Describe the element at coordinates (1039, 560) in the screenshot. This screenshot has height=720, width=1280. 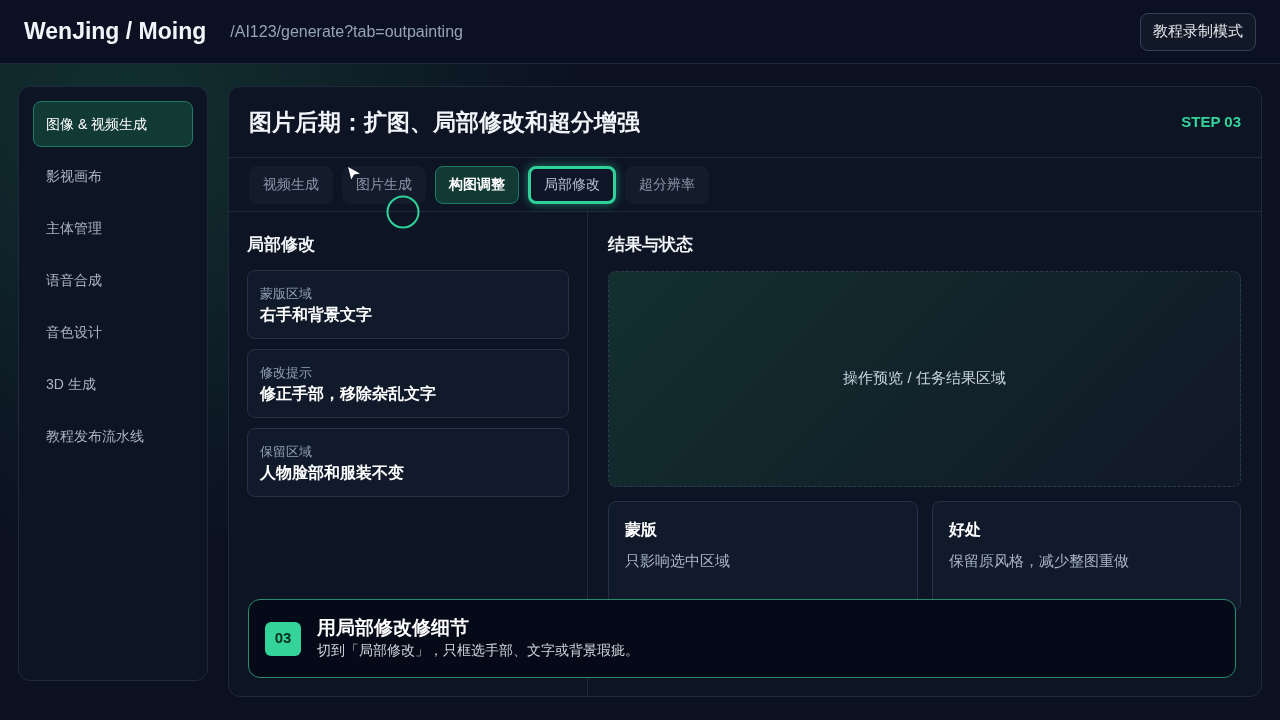
I see `card-text: 保留原风格，减少整图重做` at that location.